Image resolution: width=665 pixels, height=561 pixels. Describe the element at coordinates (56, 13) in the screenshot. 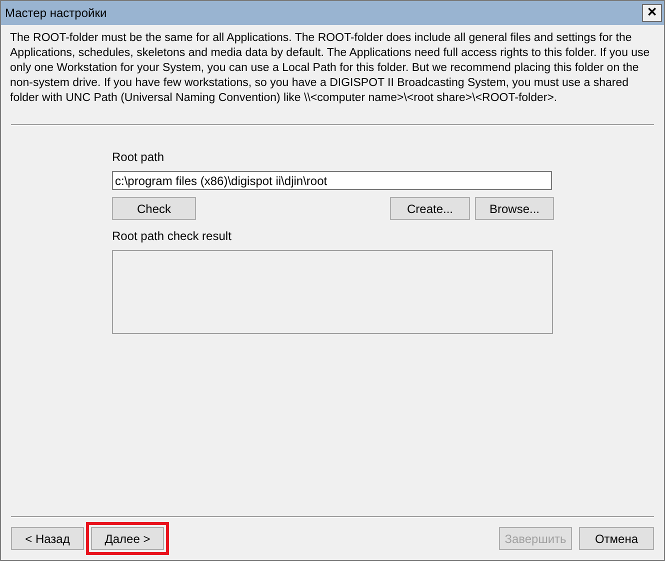

I see `window-title: Мастер настройки` at that location.